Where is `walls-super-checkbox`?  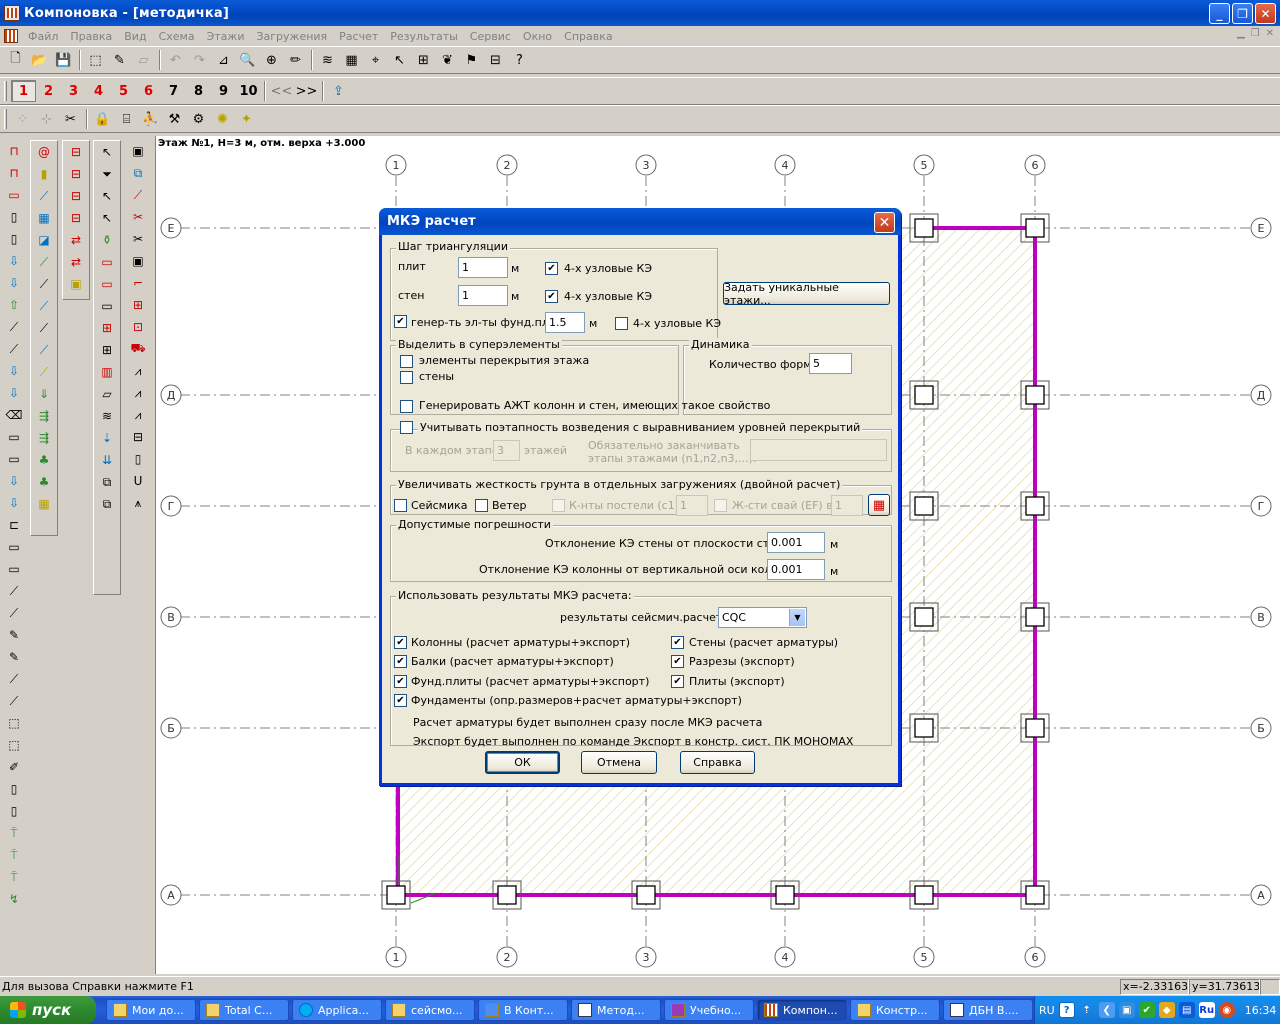 walls-super-checkbox is located at coordinates (406, 377).